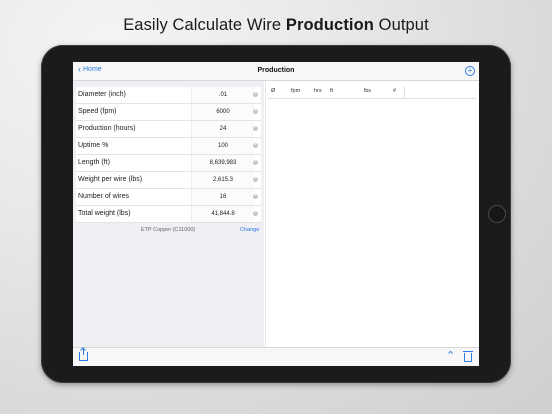 The image size is (552, 414). What do you see at coordinates (296, 91) in the screenshot?
I see `column-header-fpm: fpm` at bounding box center [296, 91].